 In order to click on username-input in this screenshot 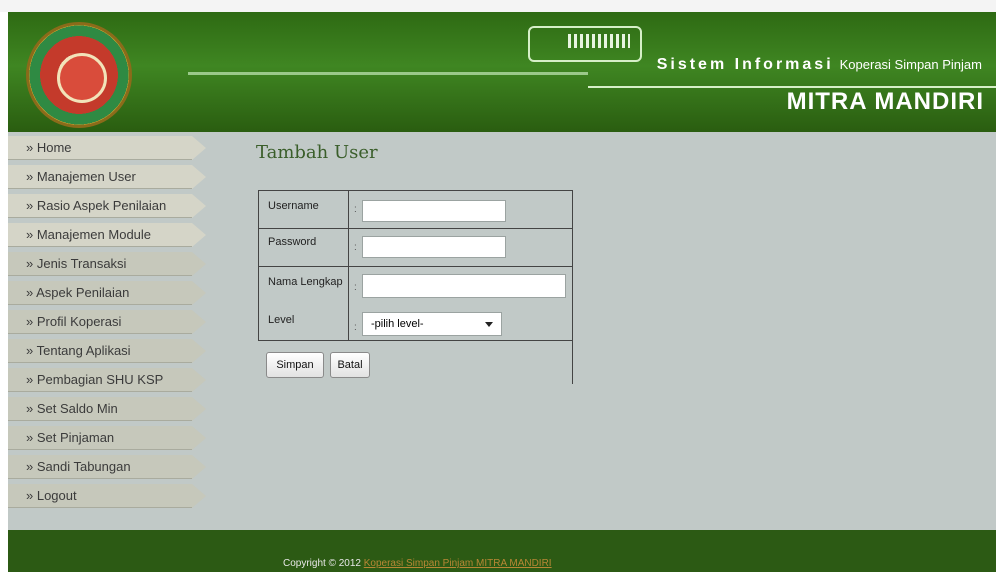, I will do `click(434, 211)`.